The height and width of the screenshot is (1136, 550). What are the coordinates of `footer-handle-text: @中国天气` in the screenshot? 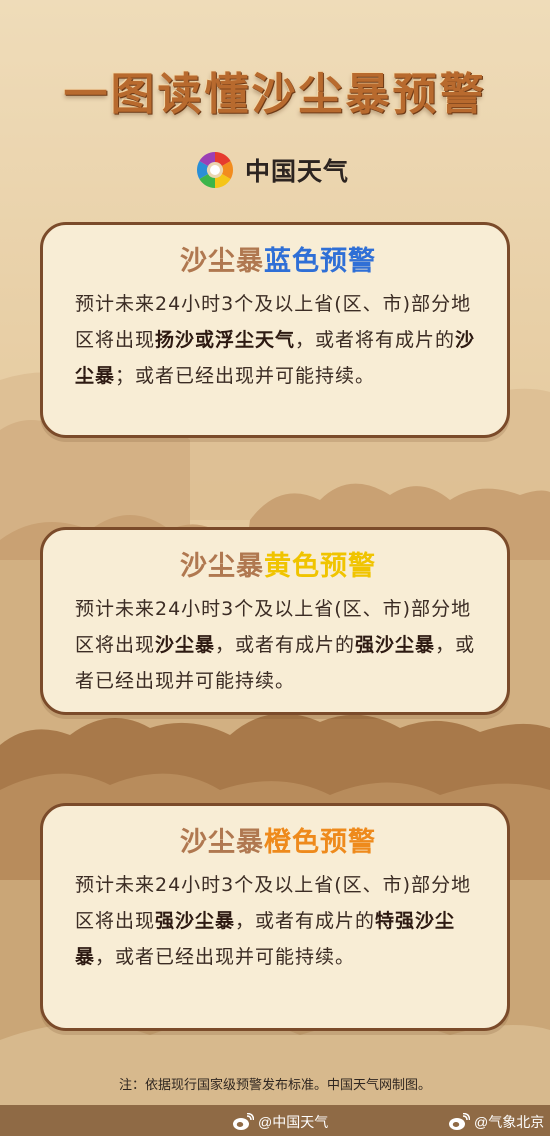 It's located at (293, 1122).